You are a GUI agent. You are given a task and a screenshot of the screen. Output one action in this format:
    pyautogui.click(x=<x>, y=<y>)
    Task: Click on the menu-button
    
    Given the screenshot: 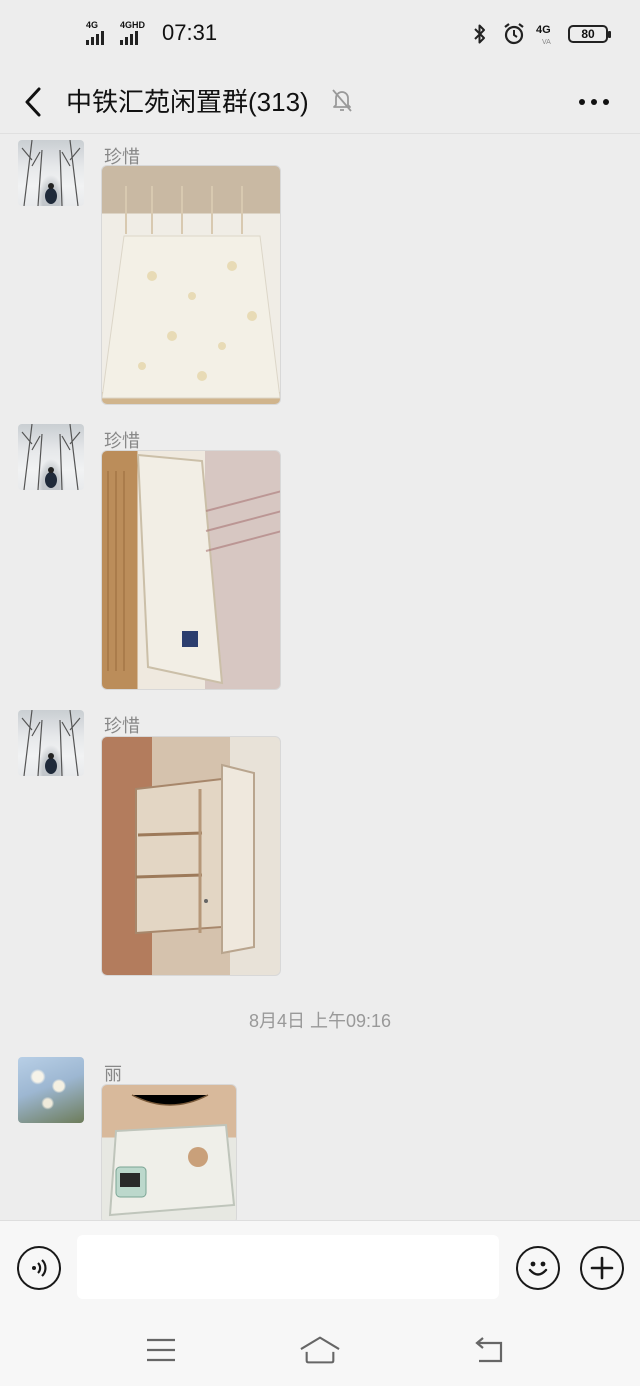 What is the action you would take?
    pyautogui.click(x=161, y=1350)
    